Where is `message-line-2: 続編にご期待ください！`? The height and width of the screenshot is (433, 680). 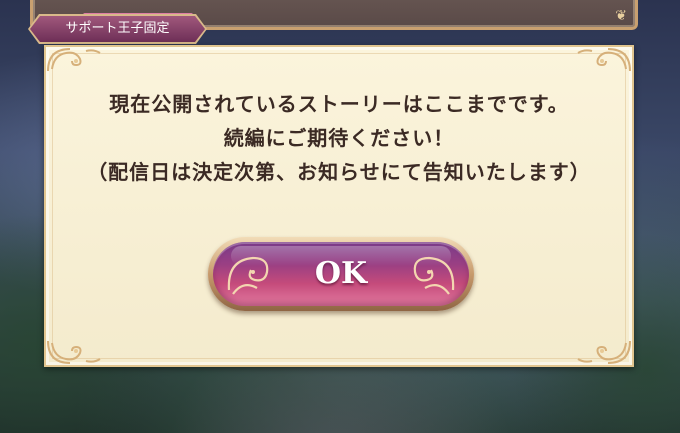 message-line-2: 続編にご期待ください！ is located at coordinates (339, 138).